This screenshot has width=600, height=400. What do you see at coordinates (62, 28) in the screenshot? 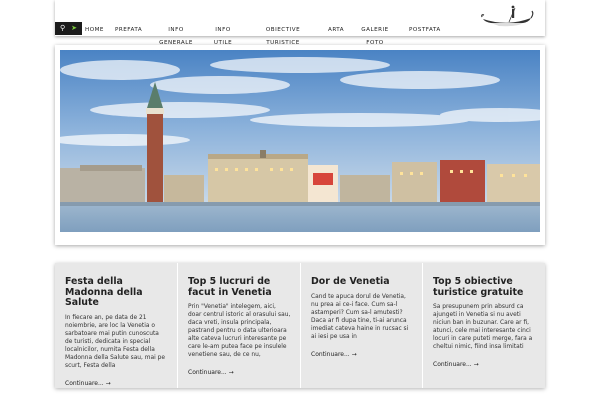
I see `search-icon: ⚲` at bounding box center [62, 28].